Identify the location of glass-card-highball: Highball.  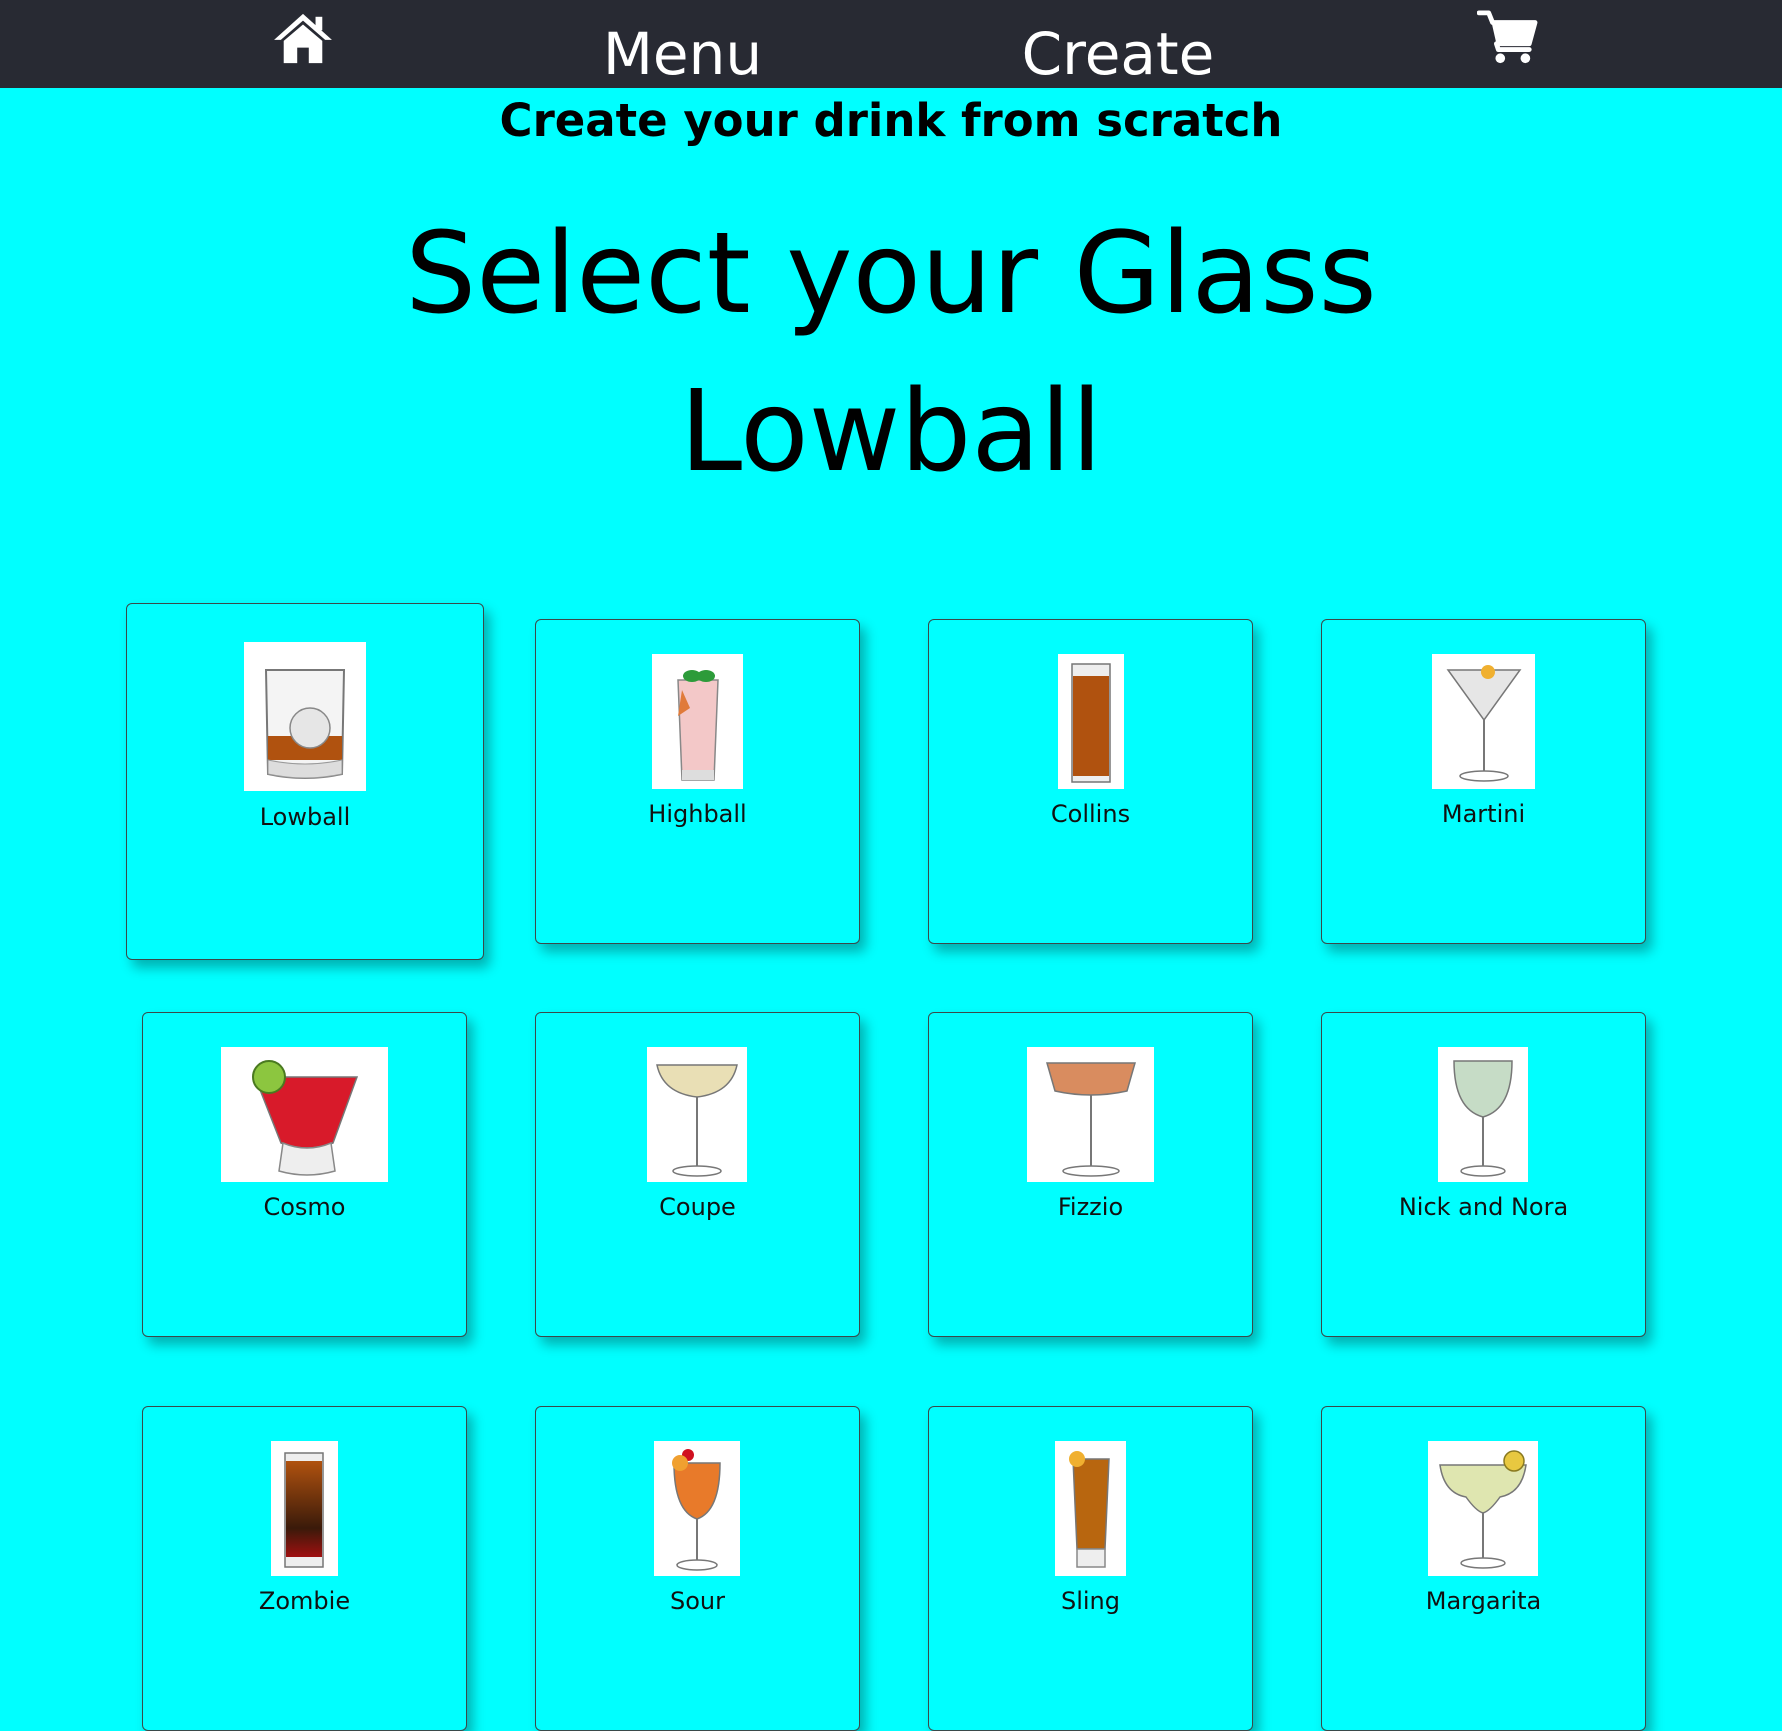
(697, 781).